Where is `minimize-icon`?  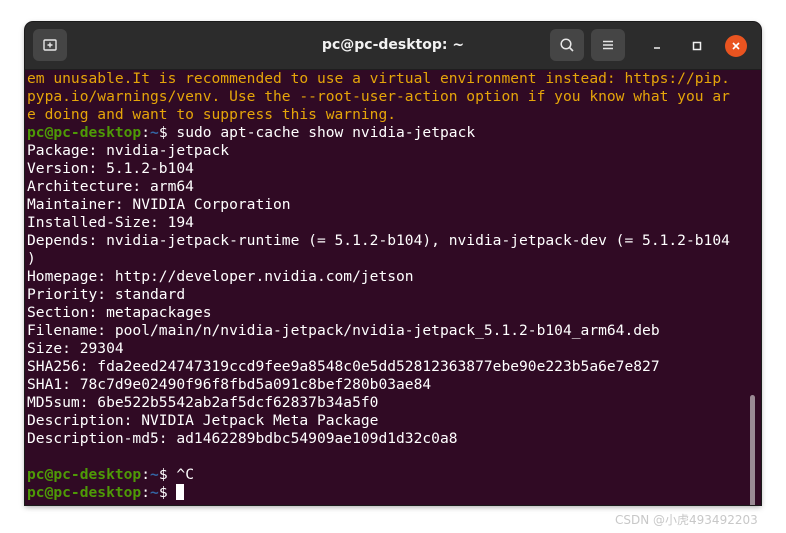 minimize-icon is located at coordinates (657, 48).